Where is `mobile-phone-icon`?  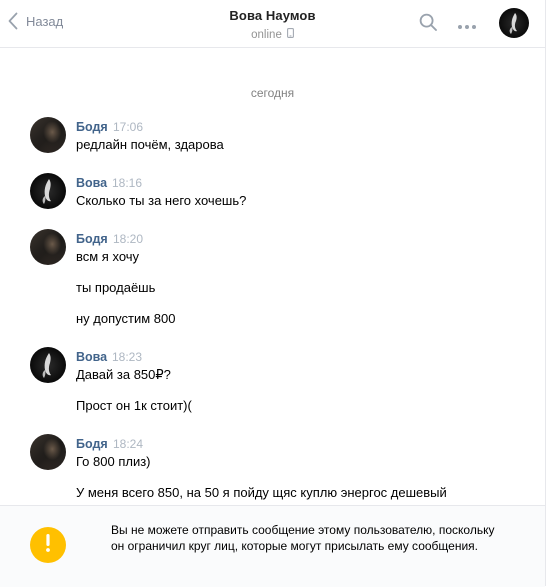
mobile-phone-icon is located at coordinates (290, 34).